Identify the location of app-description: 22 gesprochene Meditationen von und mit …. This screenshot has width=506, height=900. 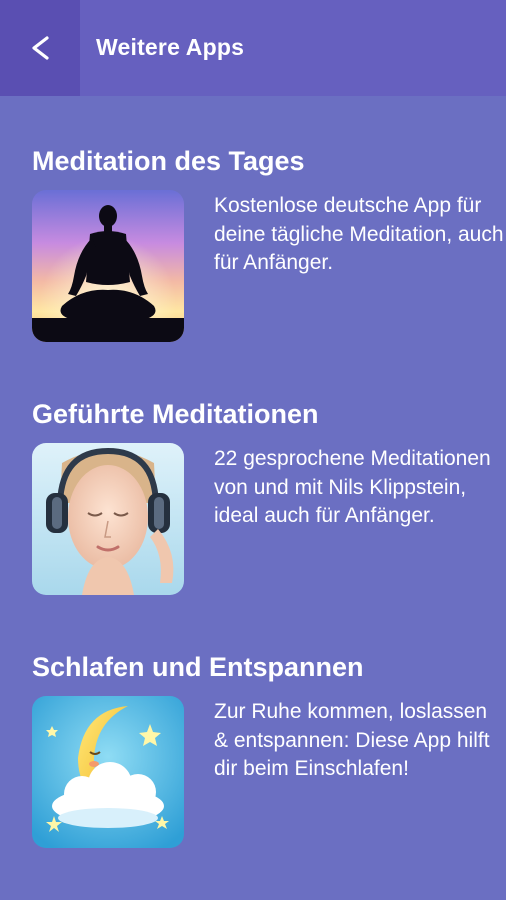
(352, 487).